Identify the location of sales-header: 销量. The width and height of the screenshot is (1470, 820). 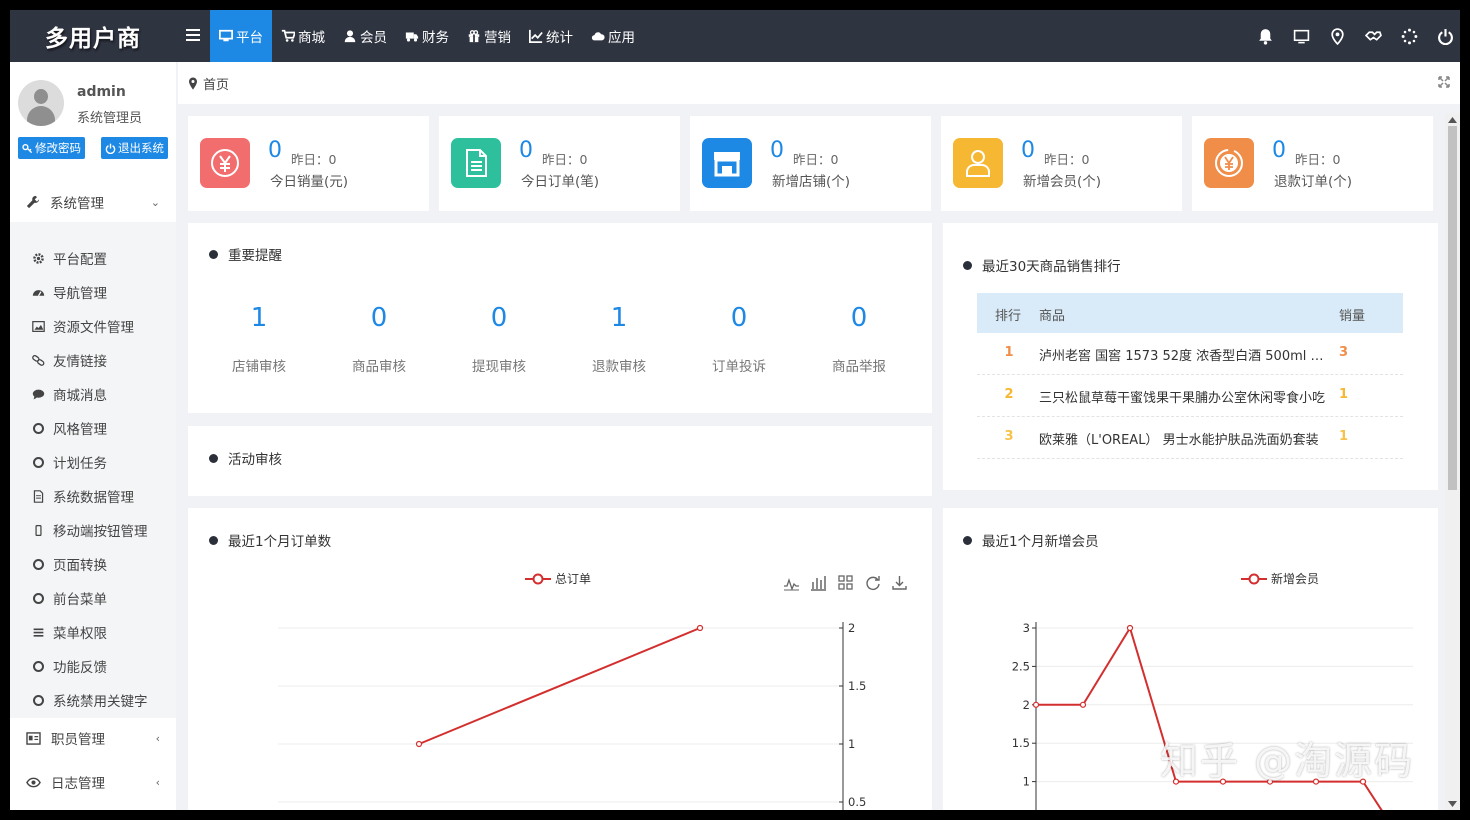
(1352, 316).